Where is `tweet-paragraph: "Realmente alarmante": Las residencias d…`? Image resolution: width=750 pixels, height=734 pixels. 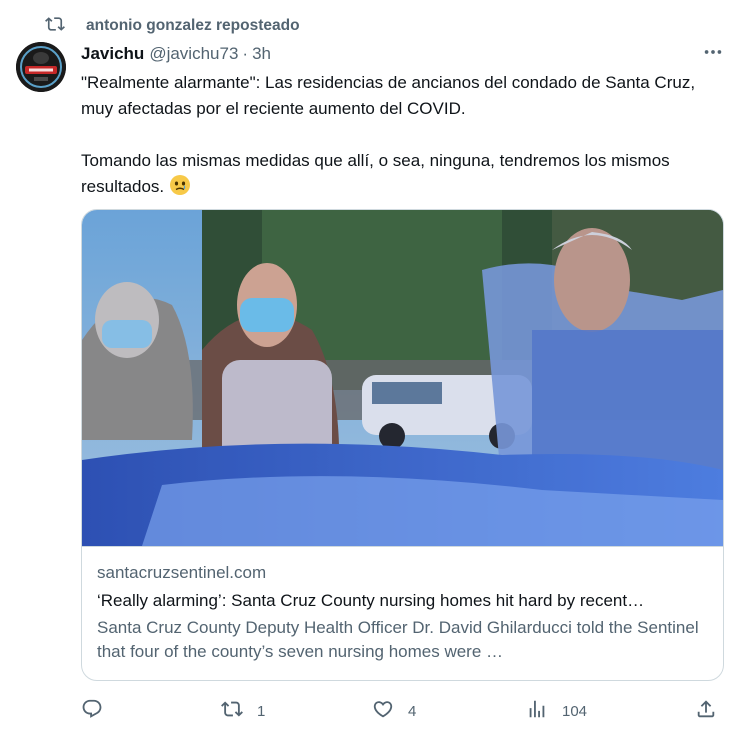 tweet-paragraph: "Realmente alarmante": Las residencias d… is located at coordinates (388, 95).